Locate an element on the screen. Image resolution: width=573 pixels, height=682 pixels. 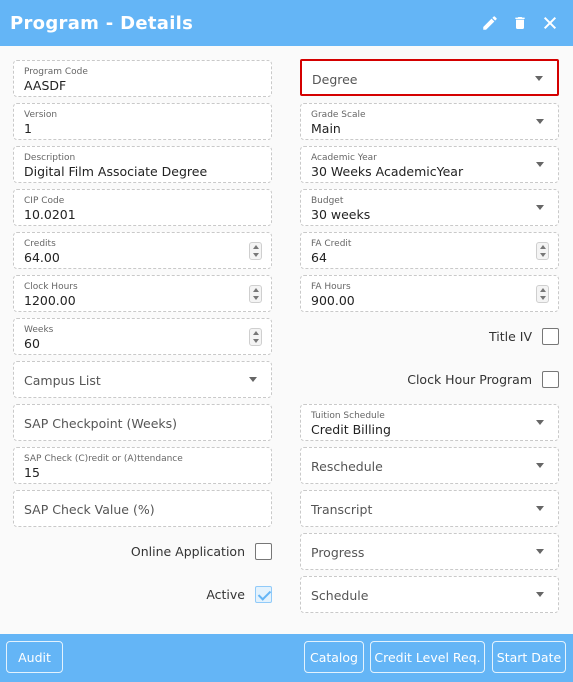
field-placeholder: SAP Check Value (%) is located at coordinates (89, 509).